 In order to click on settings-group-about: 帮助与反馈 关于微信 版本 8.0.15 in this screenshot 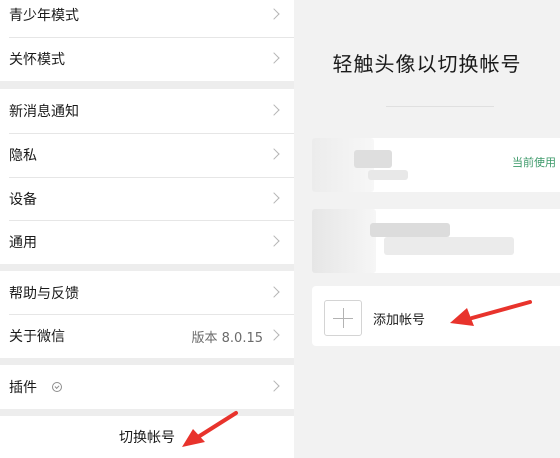, I will do `click(147, 314)`.